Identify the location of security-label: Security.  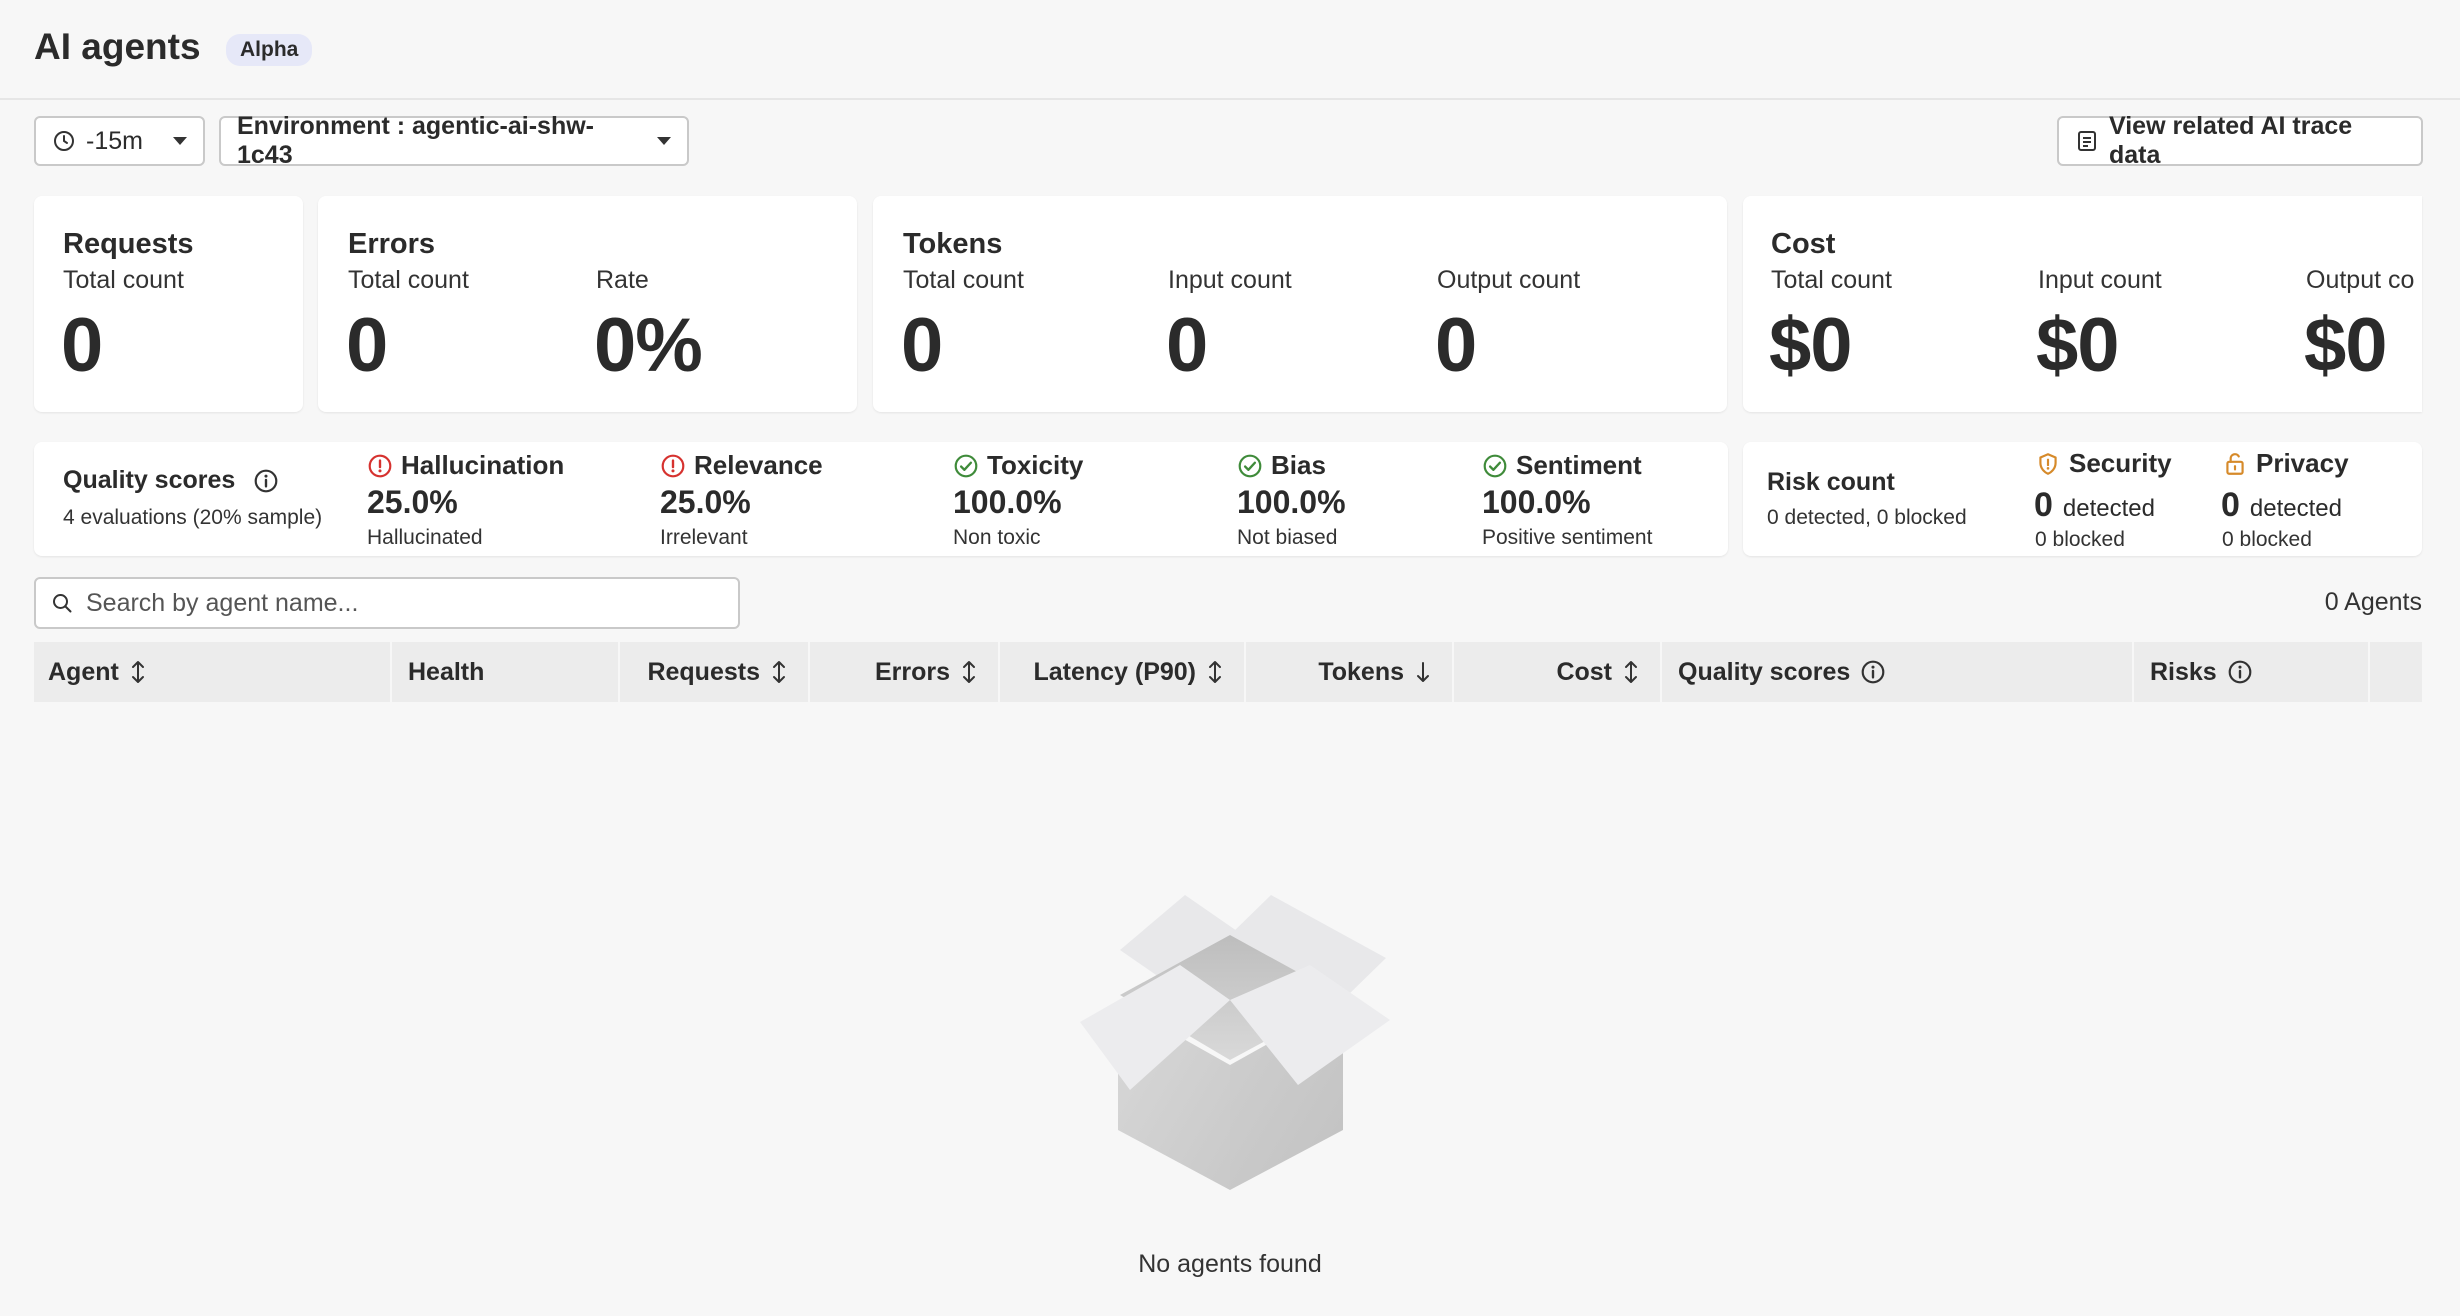
(2103, 463).